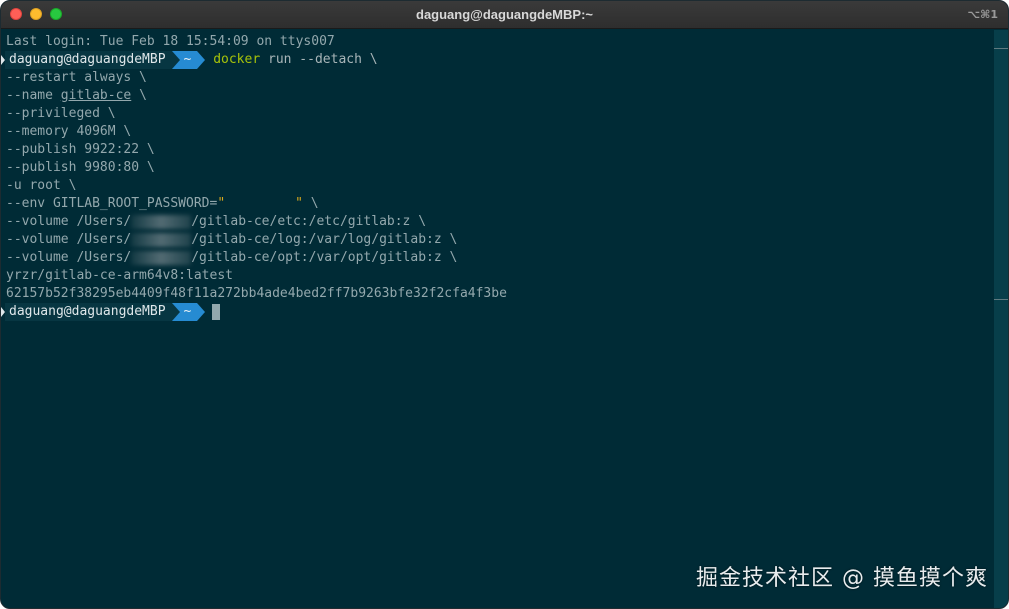 Image resolution: width=1009 pixels, height=609 pixels. What do you see at coordinates (299, 203) in the screenshot?
I see `arg-env-quote-close: "` at bounding box center [299, 203].